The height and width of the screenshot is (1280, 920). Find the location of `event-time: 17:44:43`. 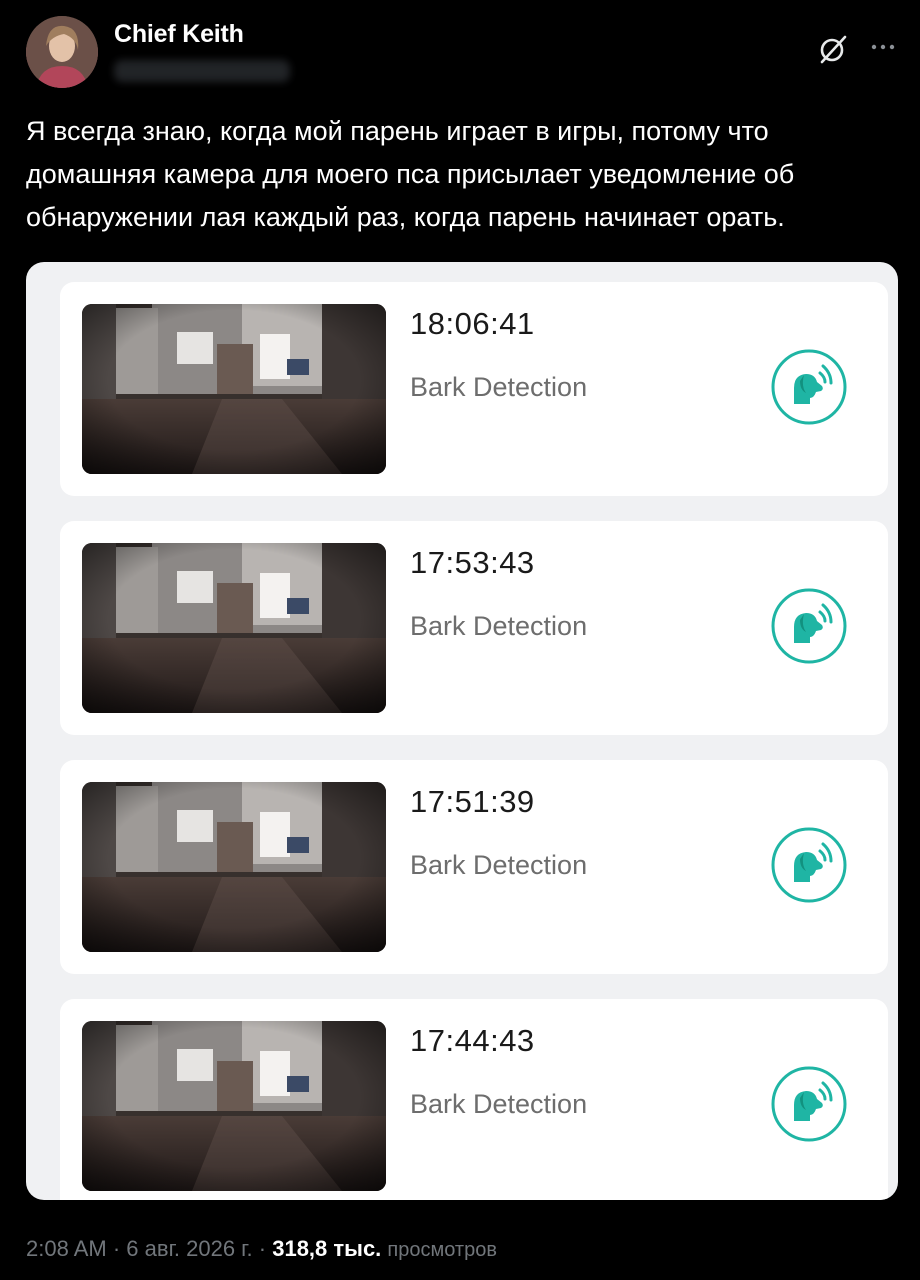

event-time: 17:44:43 is located at coordinates (472, 1040).